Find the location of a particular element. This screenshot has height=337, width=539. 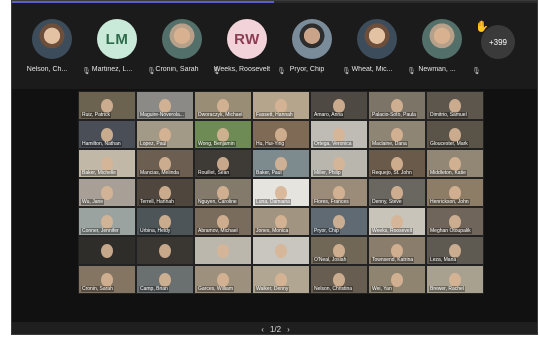

video-tile: Dworaczyk, Michael is located at coordinates (223, 105).